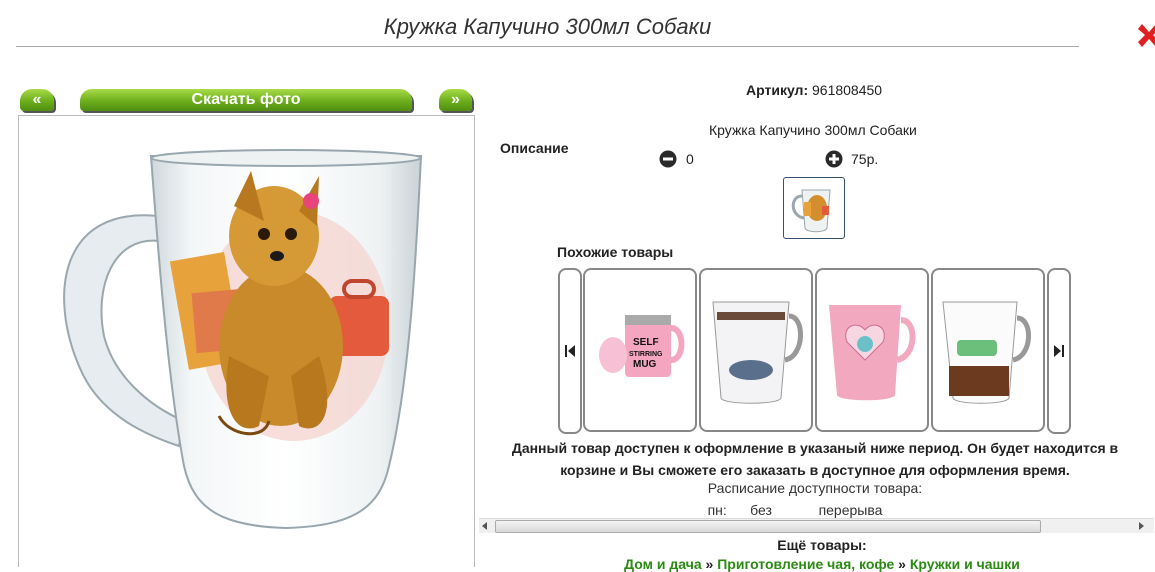  What do you see at coordinates (865, 159) in the screenshot?
I see `price-value: 75р.` at bounding box center [865, 159].